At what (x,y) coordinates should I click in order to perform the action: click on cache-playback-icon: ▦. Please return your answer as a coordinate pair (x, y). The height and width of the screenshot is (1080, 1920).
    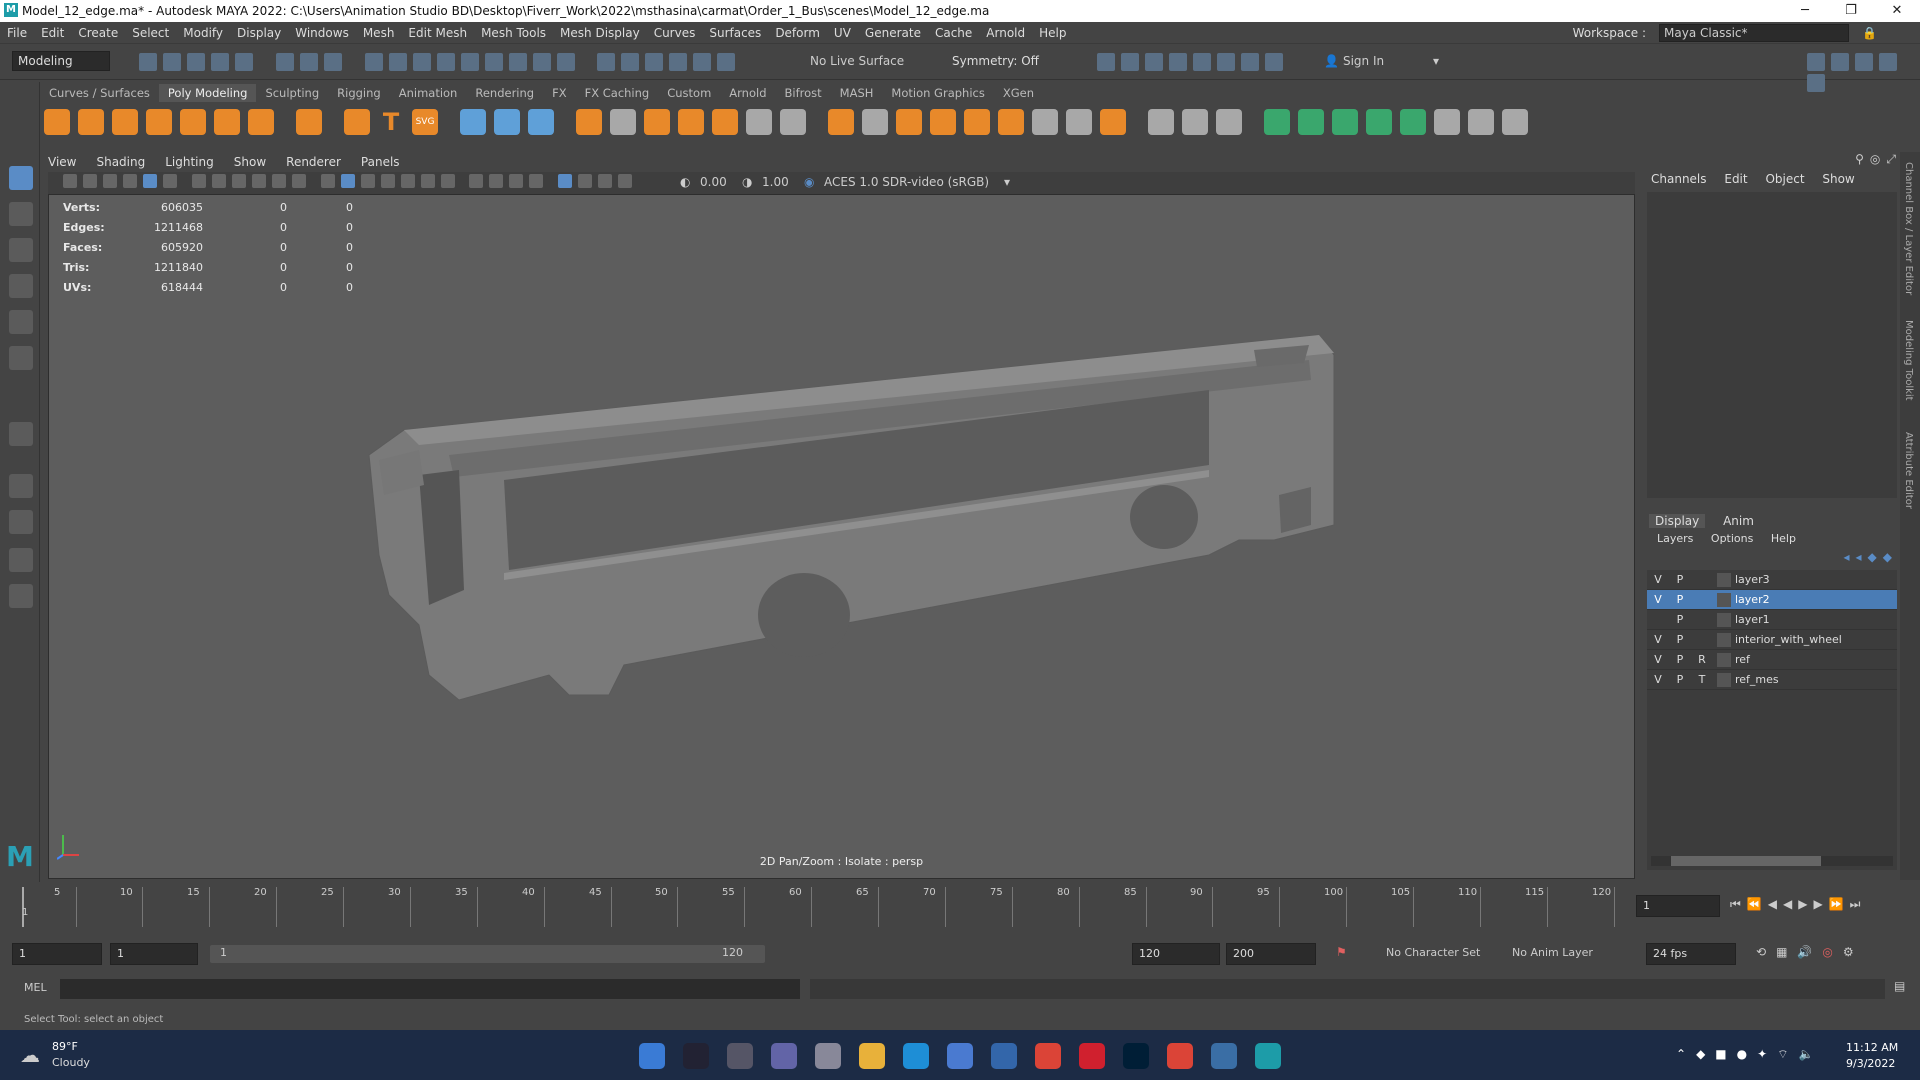
    Looking at the image, I should click on (1781, 952).